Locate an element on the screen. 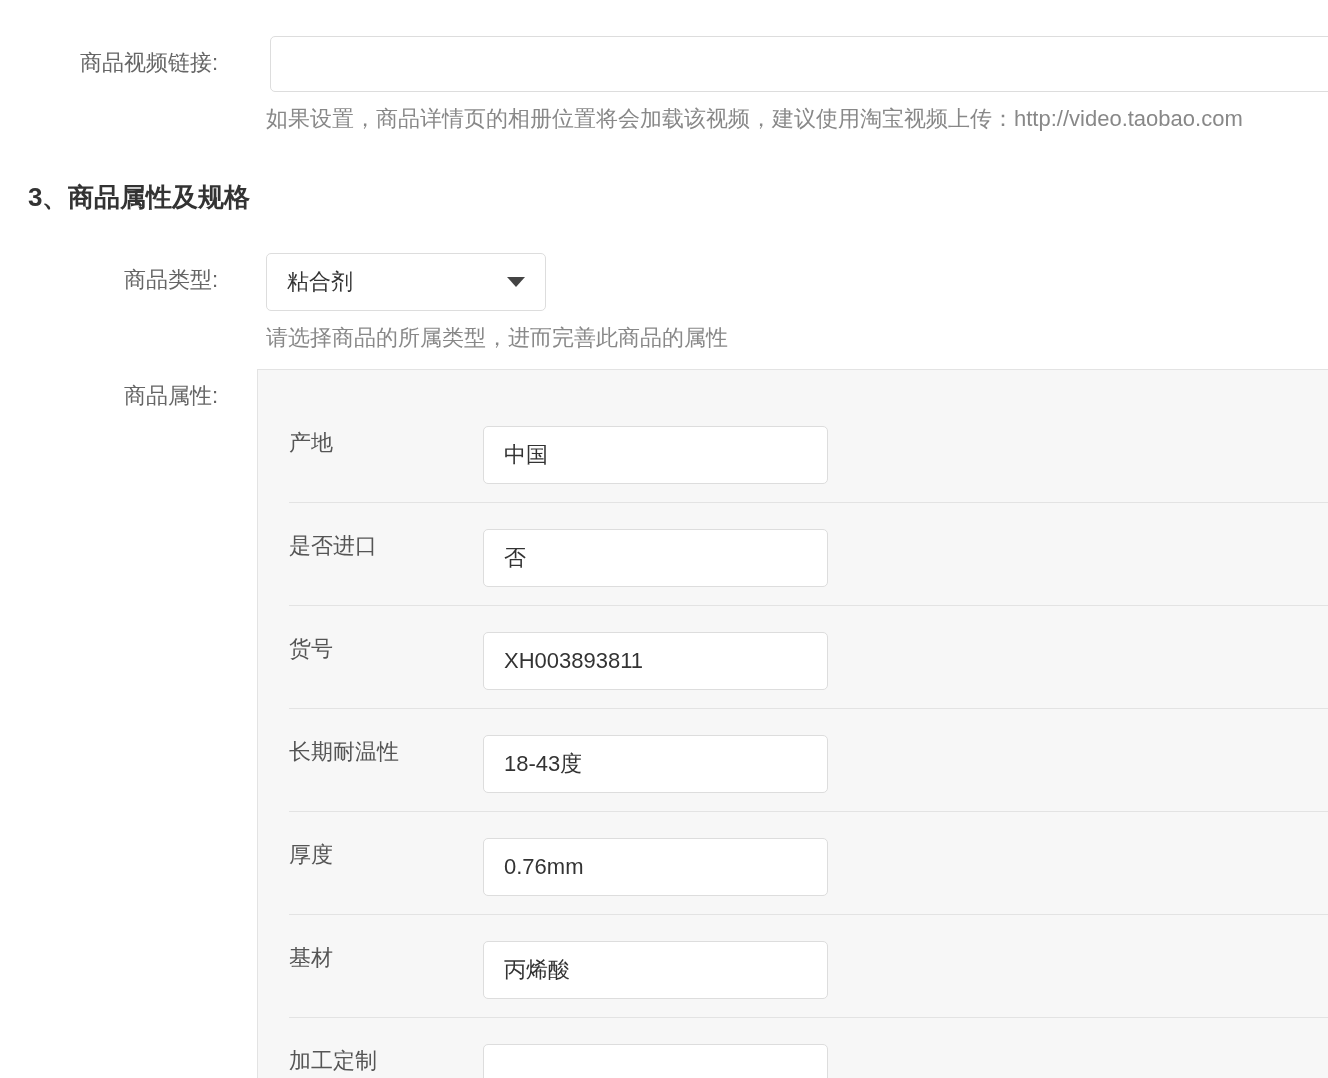 The width and height of the screenshot is (1328, 1078). attribute-field: XH003893811 is located at coordinates (655, 661).